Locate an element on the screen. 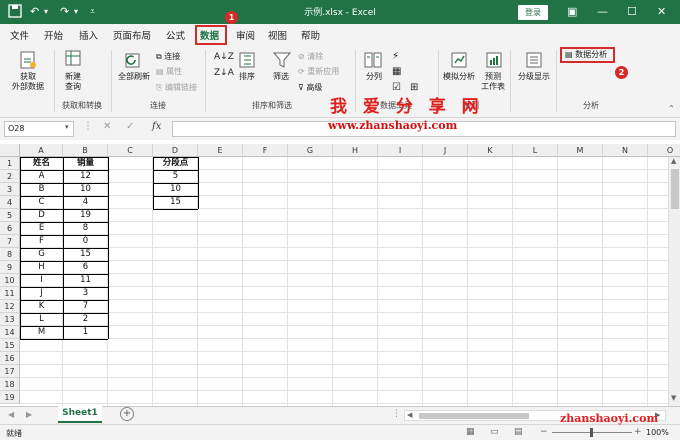  login-button: 登录 is located at coordinates (533, 12).